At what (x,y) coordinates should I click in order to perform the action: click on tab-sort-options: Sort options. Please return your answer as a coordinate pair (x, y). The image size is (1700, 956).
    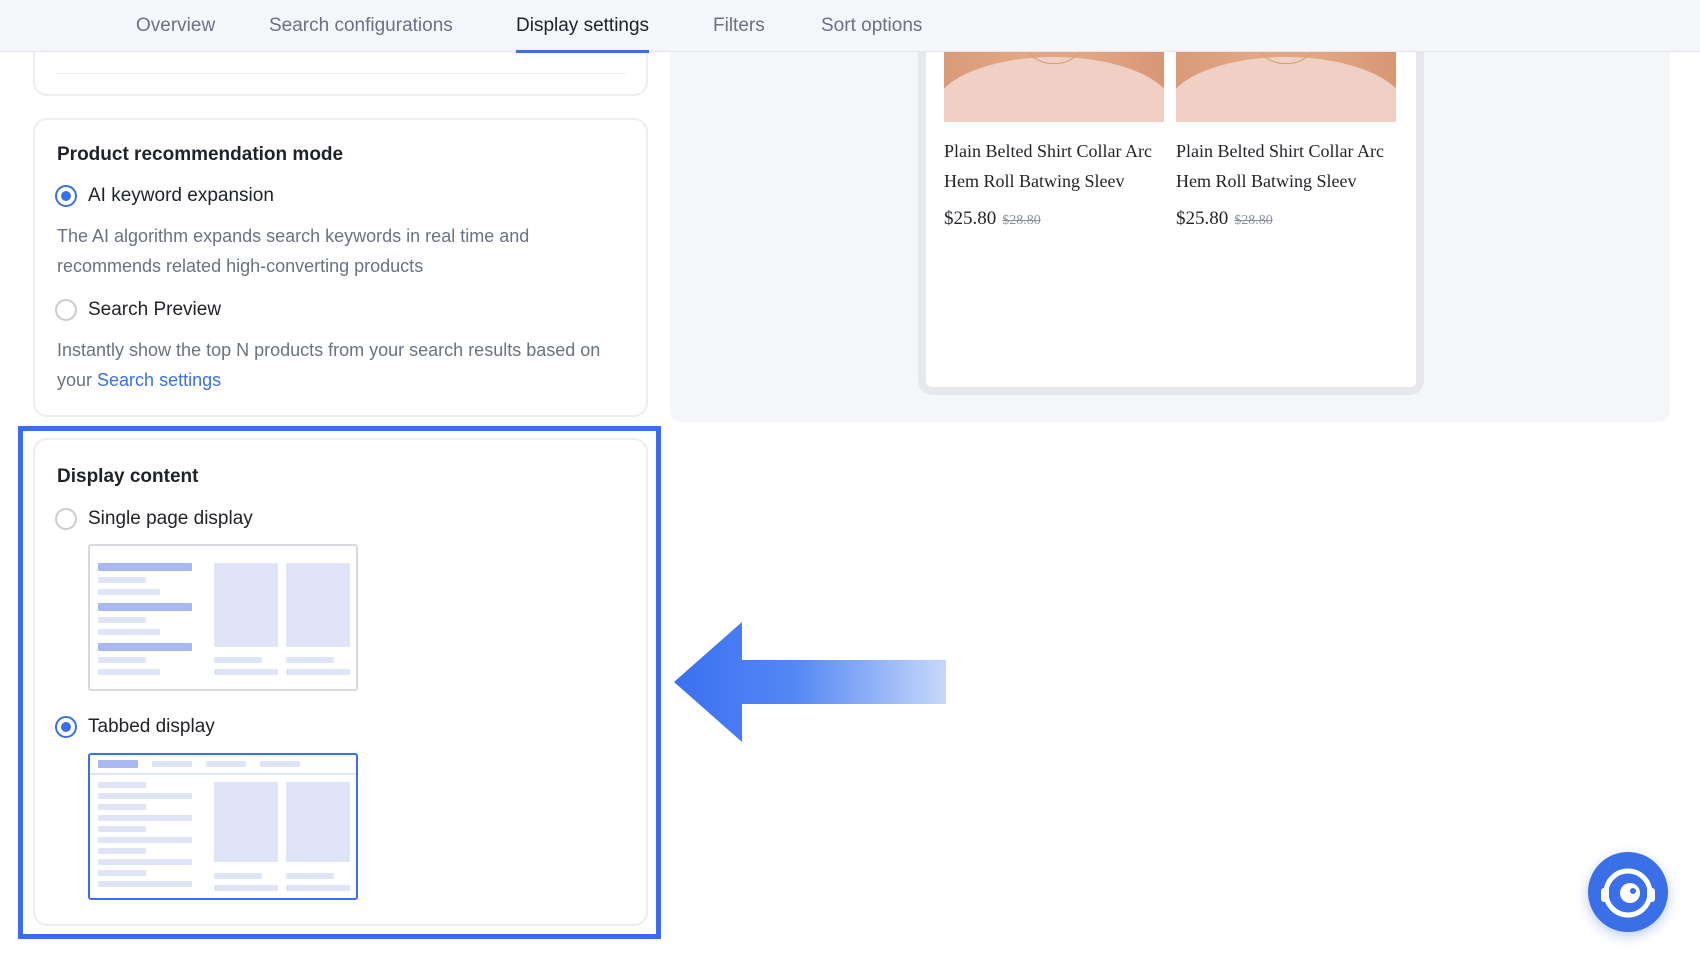
    Looking at the image, I should click on (871, 26).